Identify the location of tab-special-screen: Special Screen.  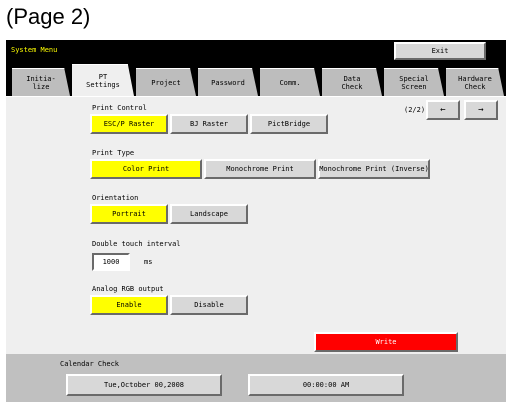
(414, 82).